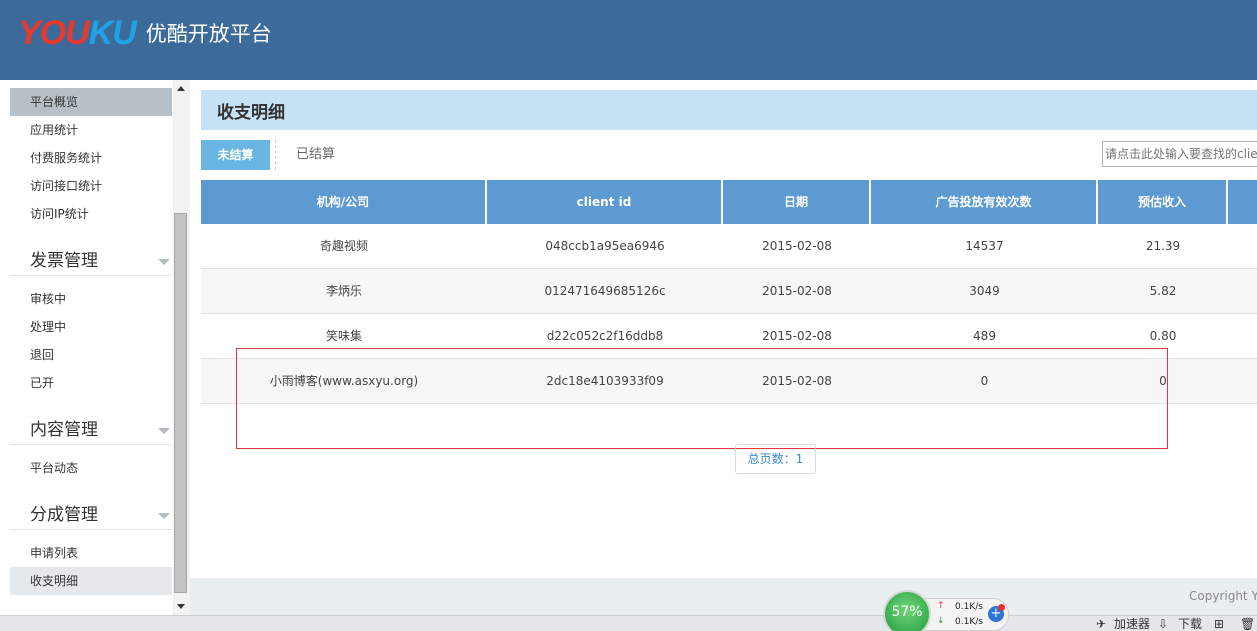 This screenshot has height=631, width=1257. What do you see at coordinates (1001, 607) in the screenshot?
I see `notification-dot-icon` at bounding box center [1001, 607].